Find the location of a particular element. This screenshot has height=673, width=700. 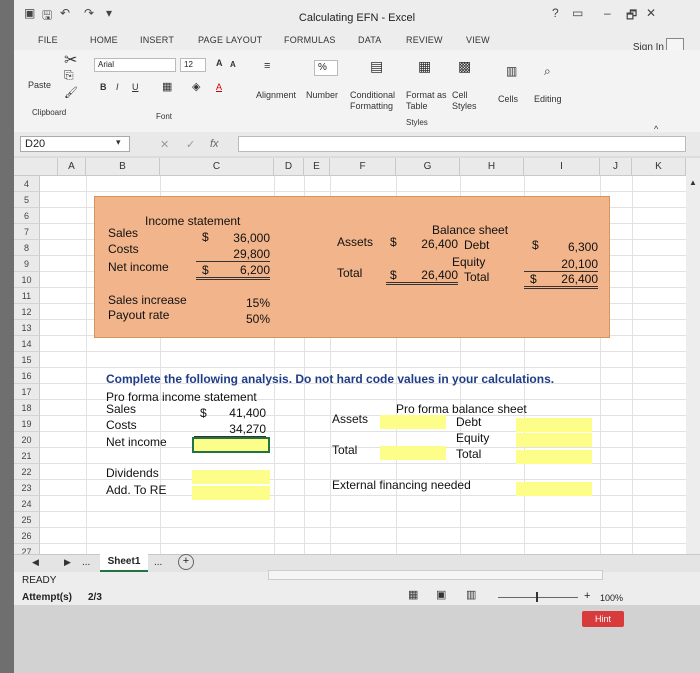

zoom-slider-thumb is located at coordinates (537, 597).